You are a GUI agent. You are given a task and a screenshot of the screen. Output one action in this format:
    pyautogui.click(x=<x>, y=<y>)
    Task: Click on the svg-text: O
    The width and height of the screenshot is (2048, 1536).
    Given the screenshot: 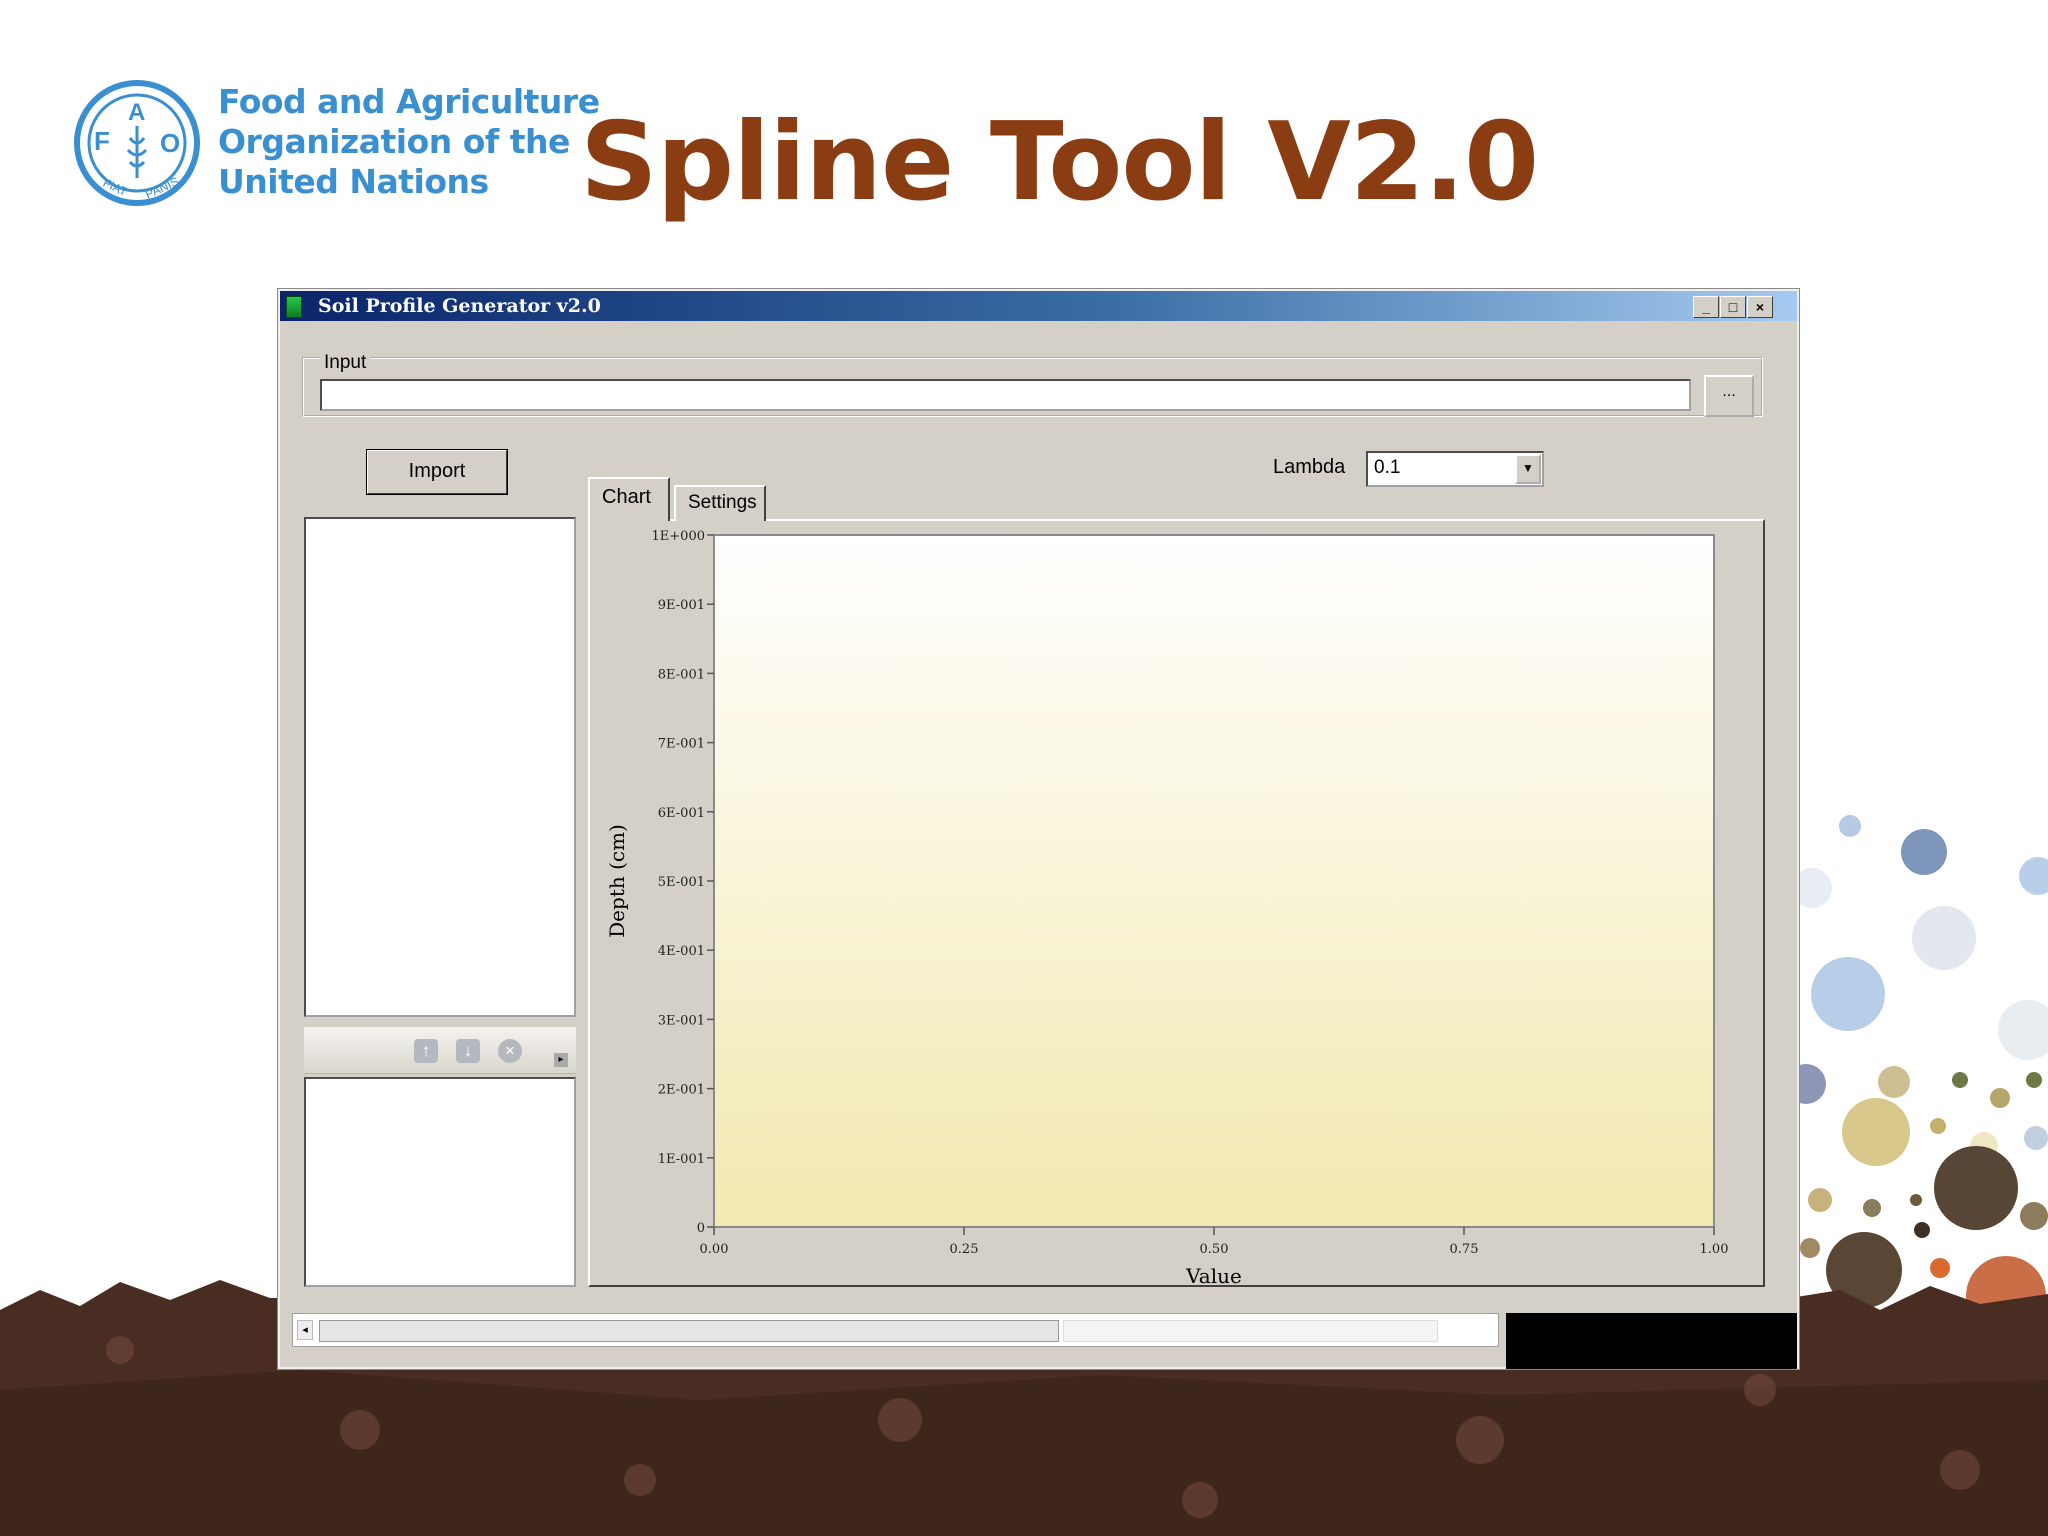 What is the action you would take?
    pyautogui.click(x=170, y=143)
    